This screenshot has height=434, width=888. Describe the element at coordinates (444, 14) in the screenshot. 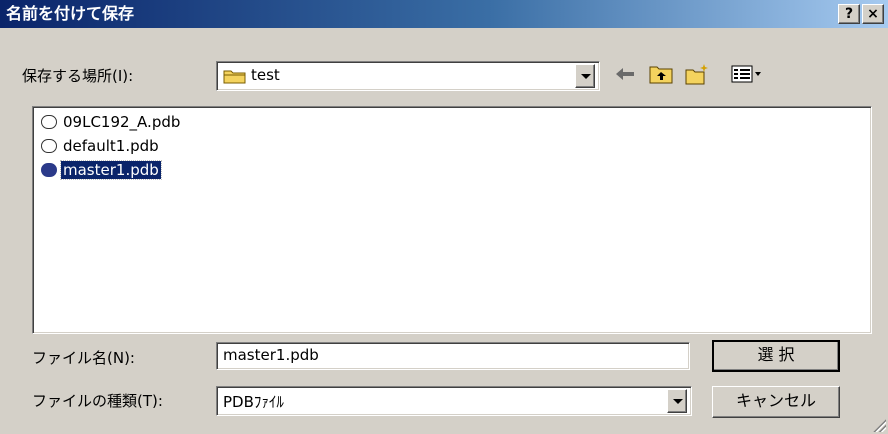

I see `title-bar: 名前を付けて保存 ? ×` at that location.